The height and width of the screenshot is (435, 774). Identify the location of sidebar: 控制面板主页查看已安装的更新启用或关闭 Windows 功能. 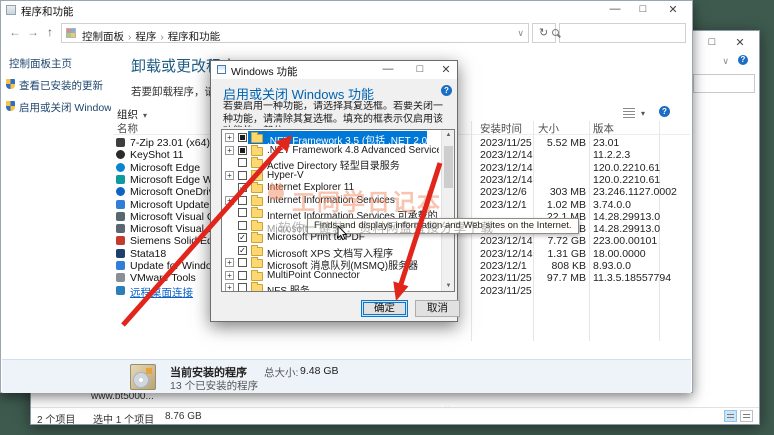
(56, 202).